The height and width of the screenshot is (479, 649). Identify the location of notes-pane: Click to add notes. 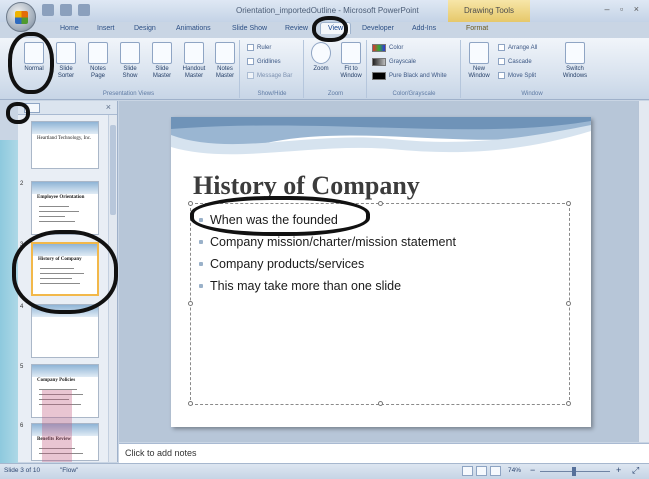
(384, 453).